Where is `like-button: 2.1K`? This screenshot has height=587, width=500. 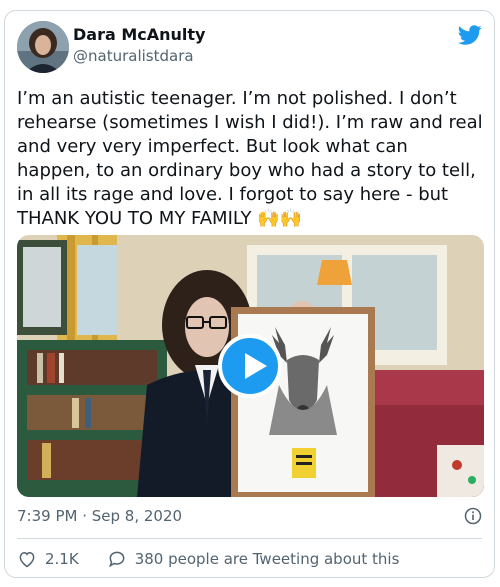
like-button: 2.1K is located at coordinates (48, 559).